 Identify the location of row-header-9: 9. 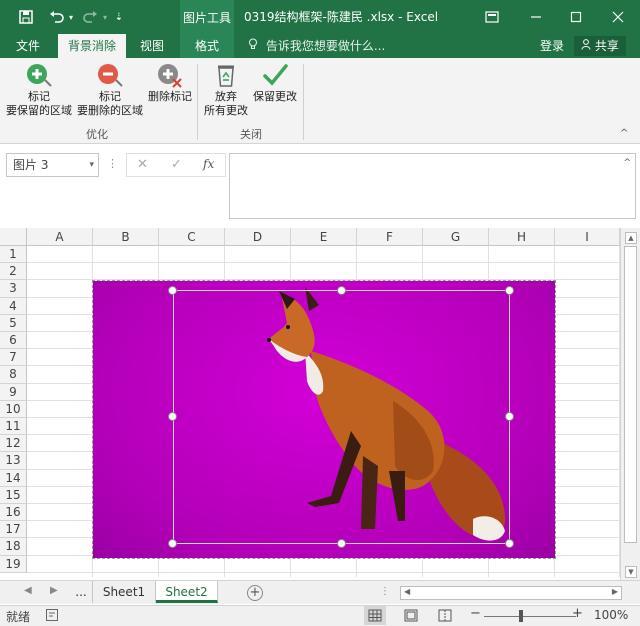
(13, 392).